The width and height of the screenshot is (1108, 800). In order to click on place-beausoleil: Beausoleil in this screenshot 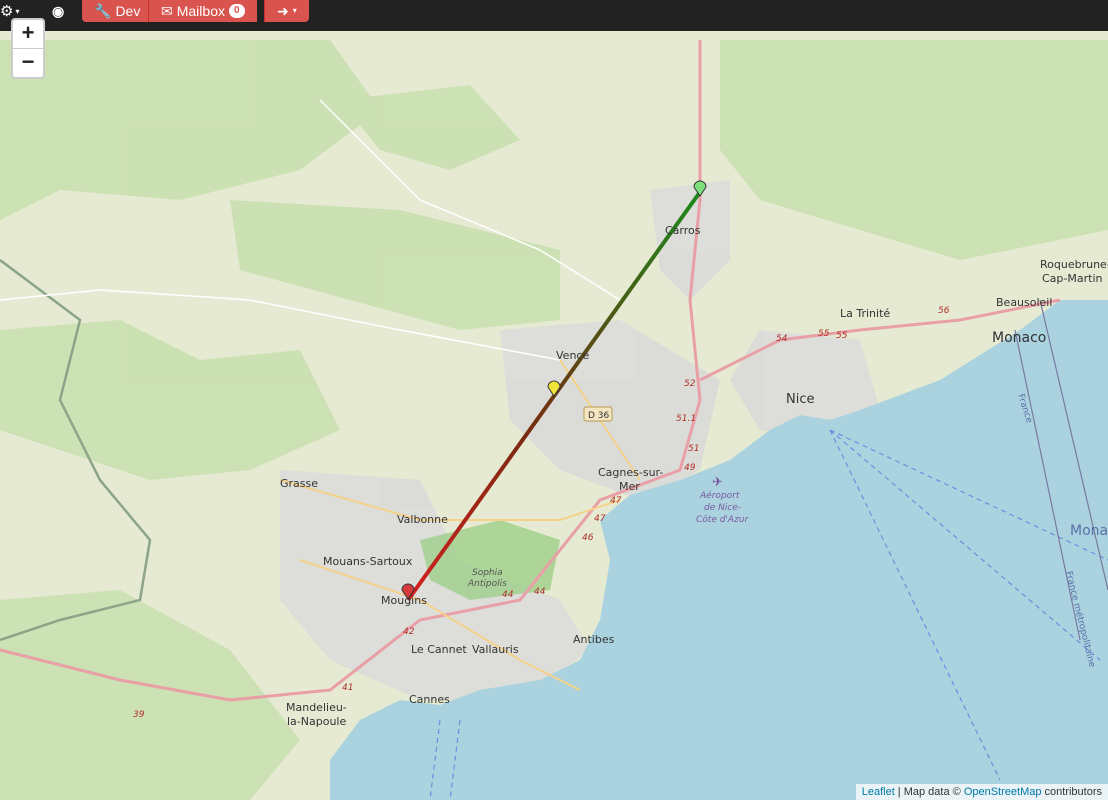, I will do `click(1024, 302)`.